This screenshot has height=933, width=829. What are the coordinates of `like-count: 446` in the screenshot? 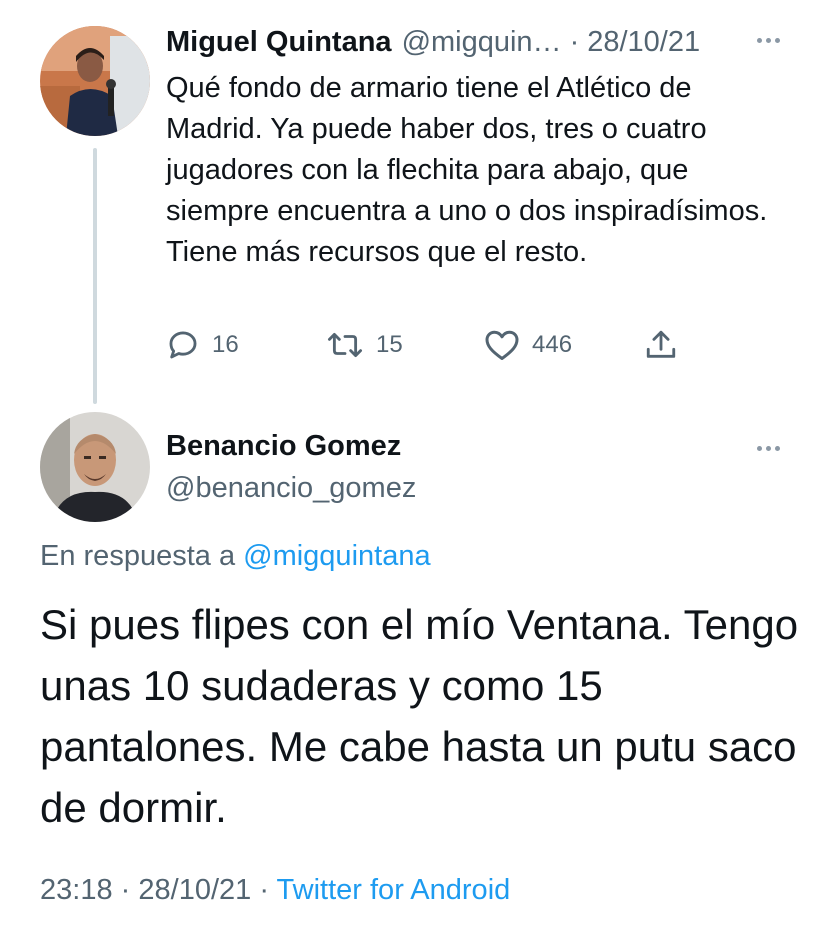 It's located at (552, 344).